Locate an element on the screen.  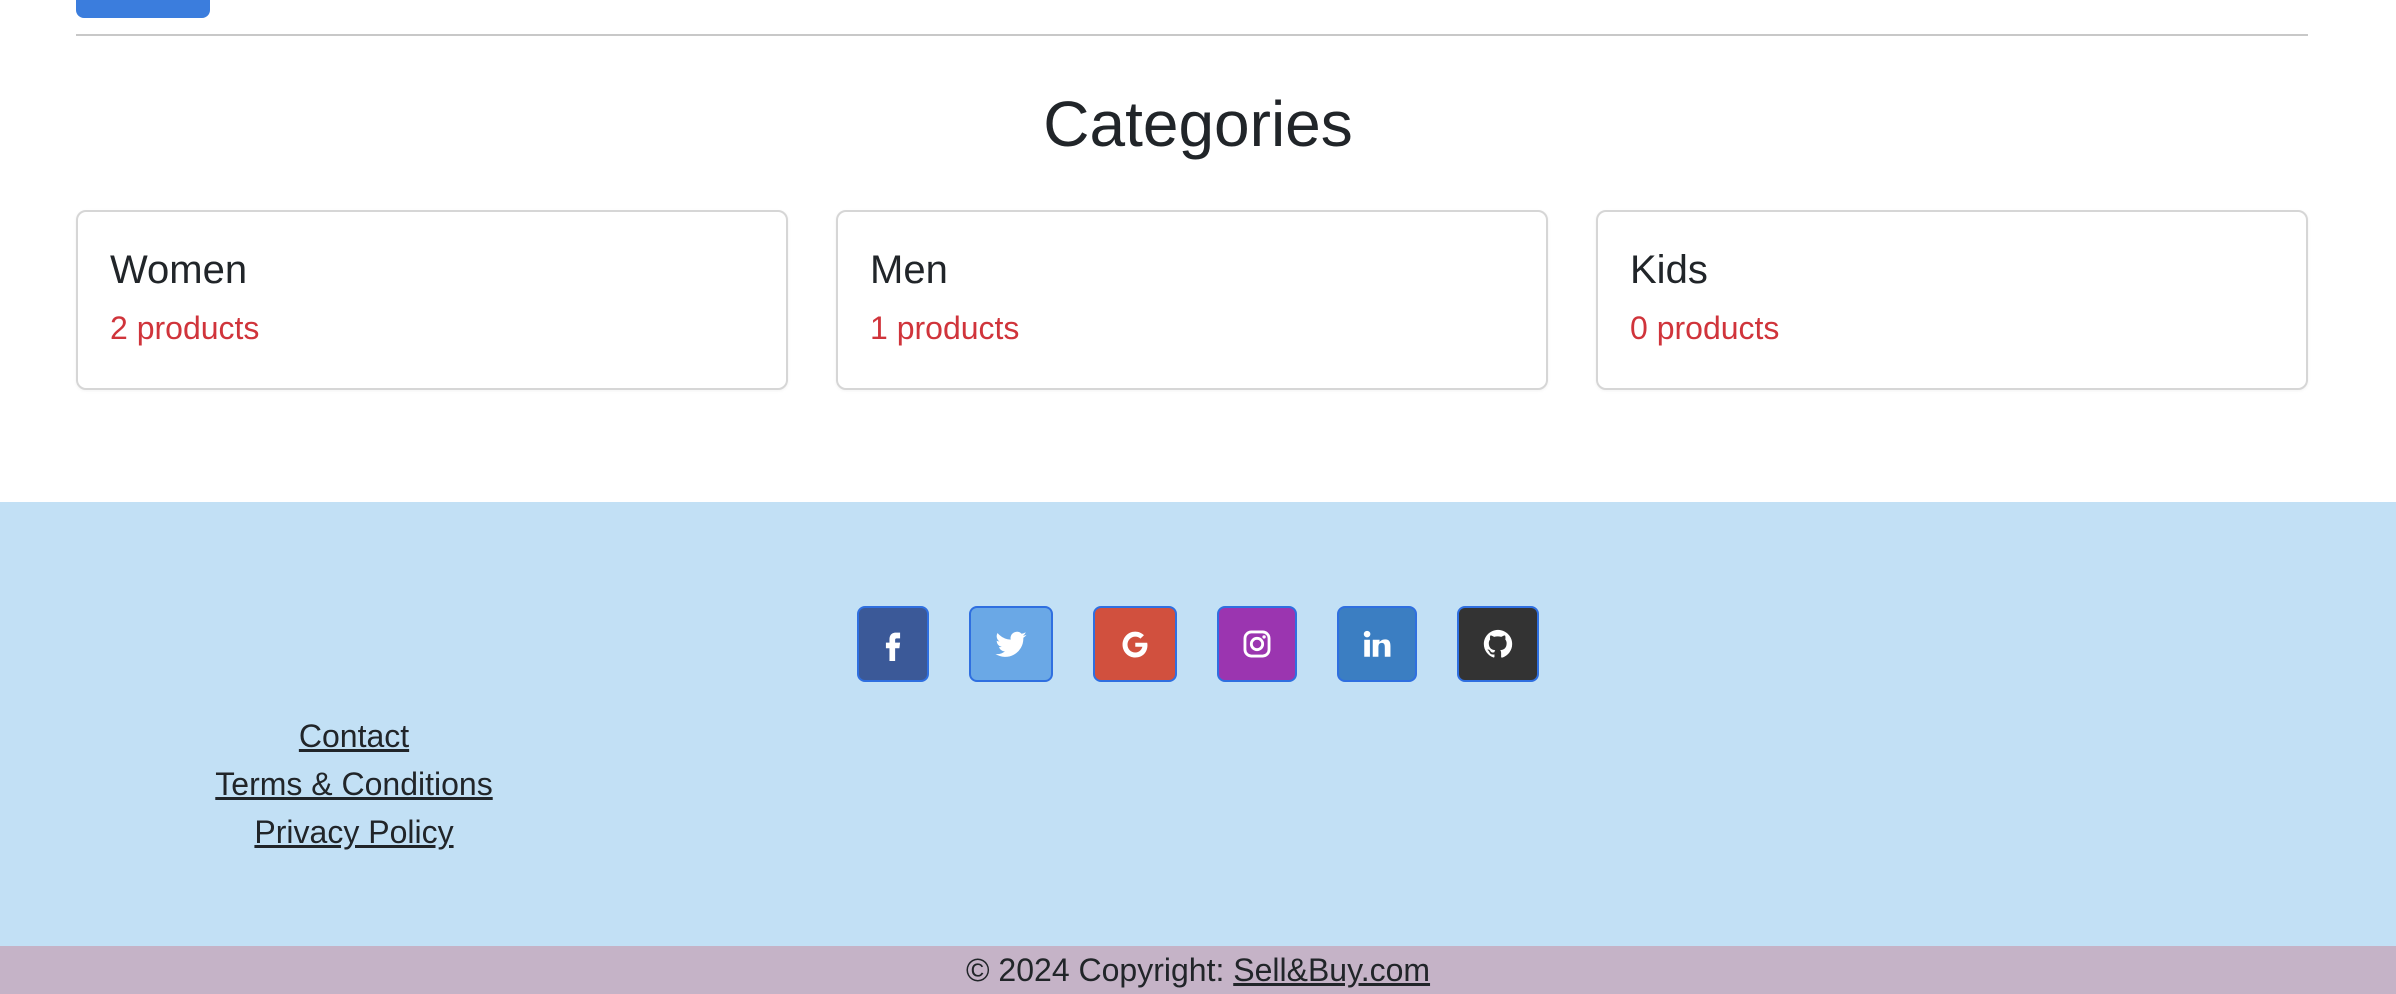
page-title: Categories is located at coordinates (1198, 124).